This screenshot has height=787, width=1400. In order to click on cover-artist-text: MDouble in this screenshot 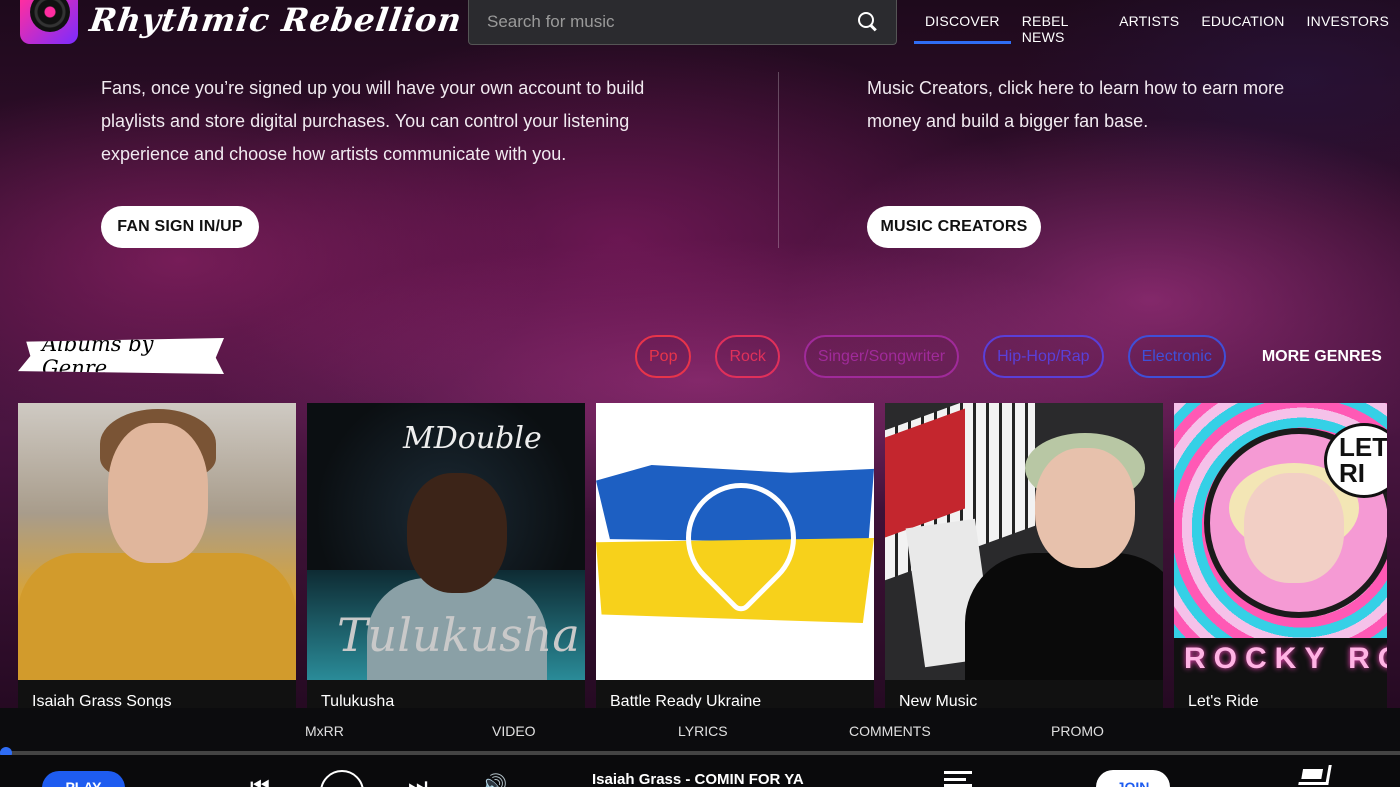, I will do `click(472, 438)`.